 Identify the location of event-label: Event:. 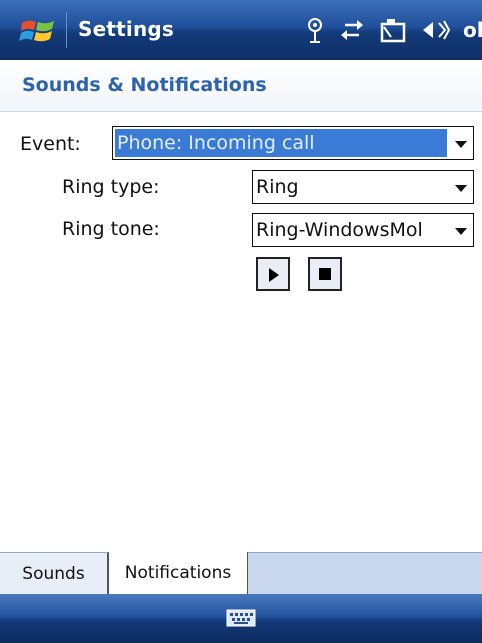
(50, 144).